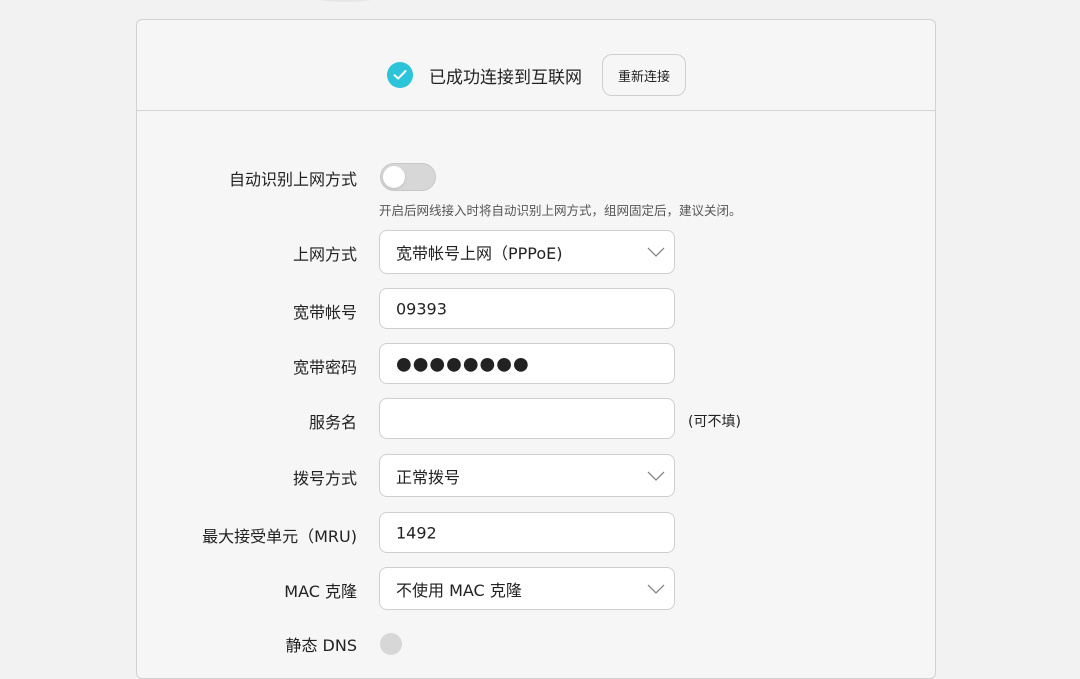 The height and width of the screenshot is (679, 1080). I want to click on account-input: 09393, so click(527, 308).